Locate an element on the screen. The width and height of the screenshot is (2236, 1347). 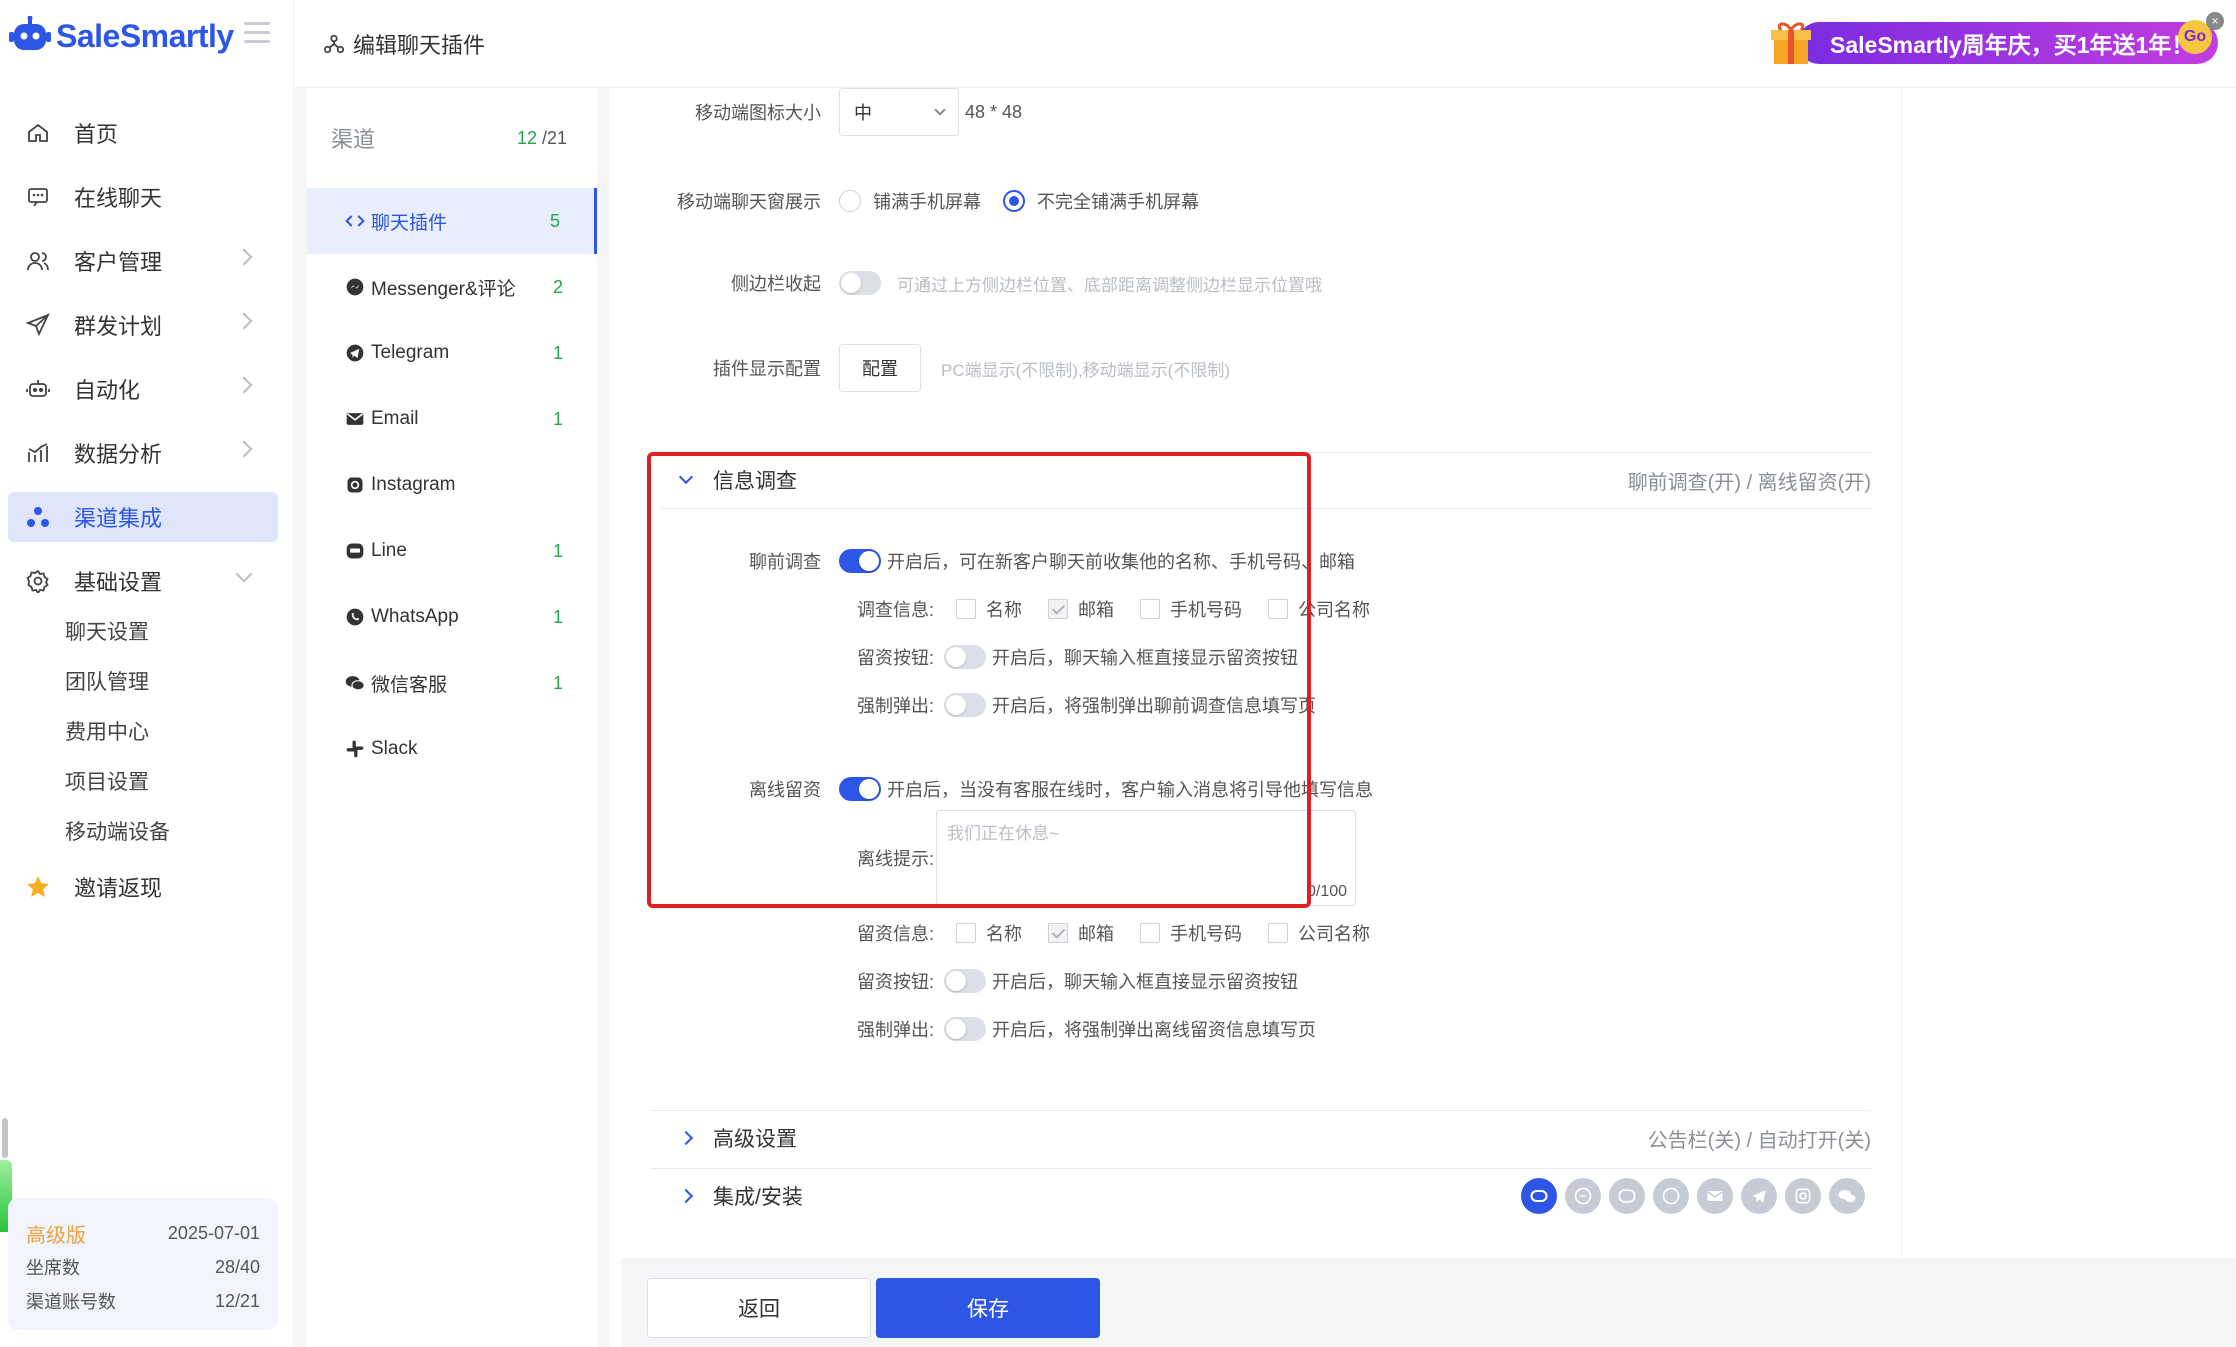
nav-item-customers: 客户管理 is located at coordinates (143, 261).